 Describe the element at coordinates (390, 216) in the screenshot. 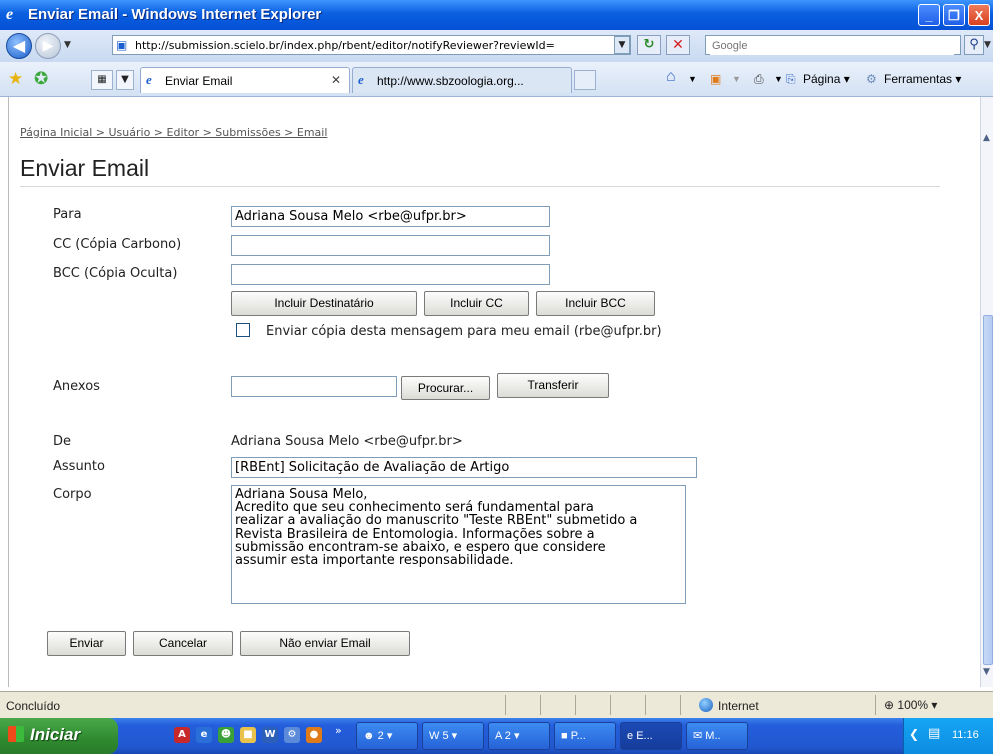

I see `to-field: Adriana Sousa Melo <rbe@ufpr.br>` at that location.